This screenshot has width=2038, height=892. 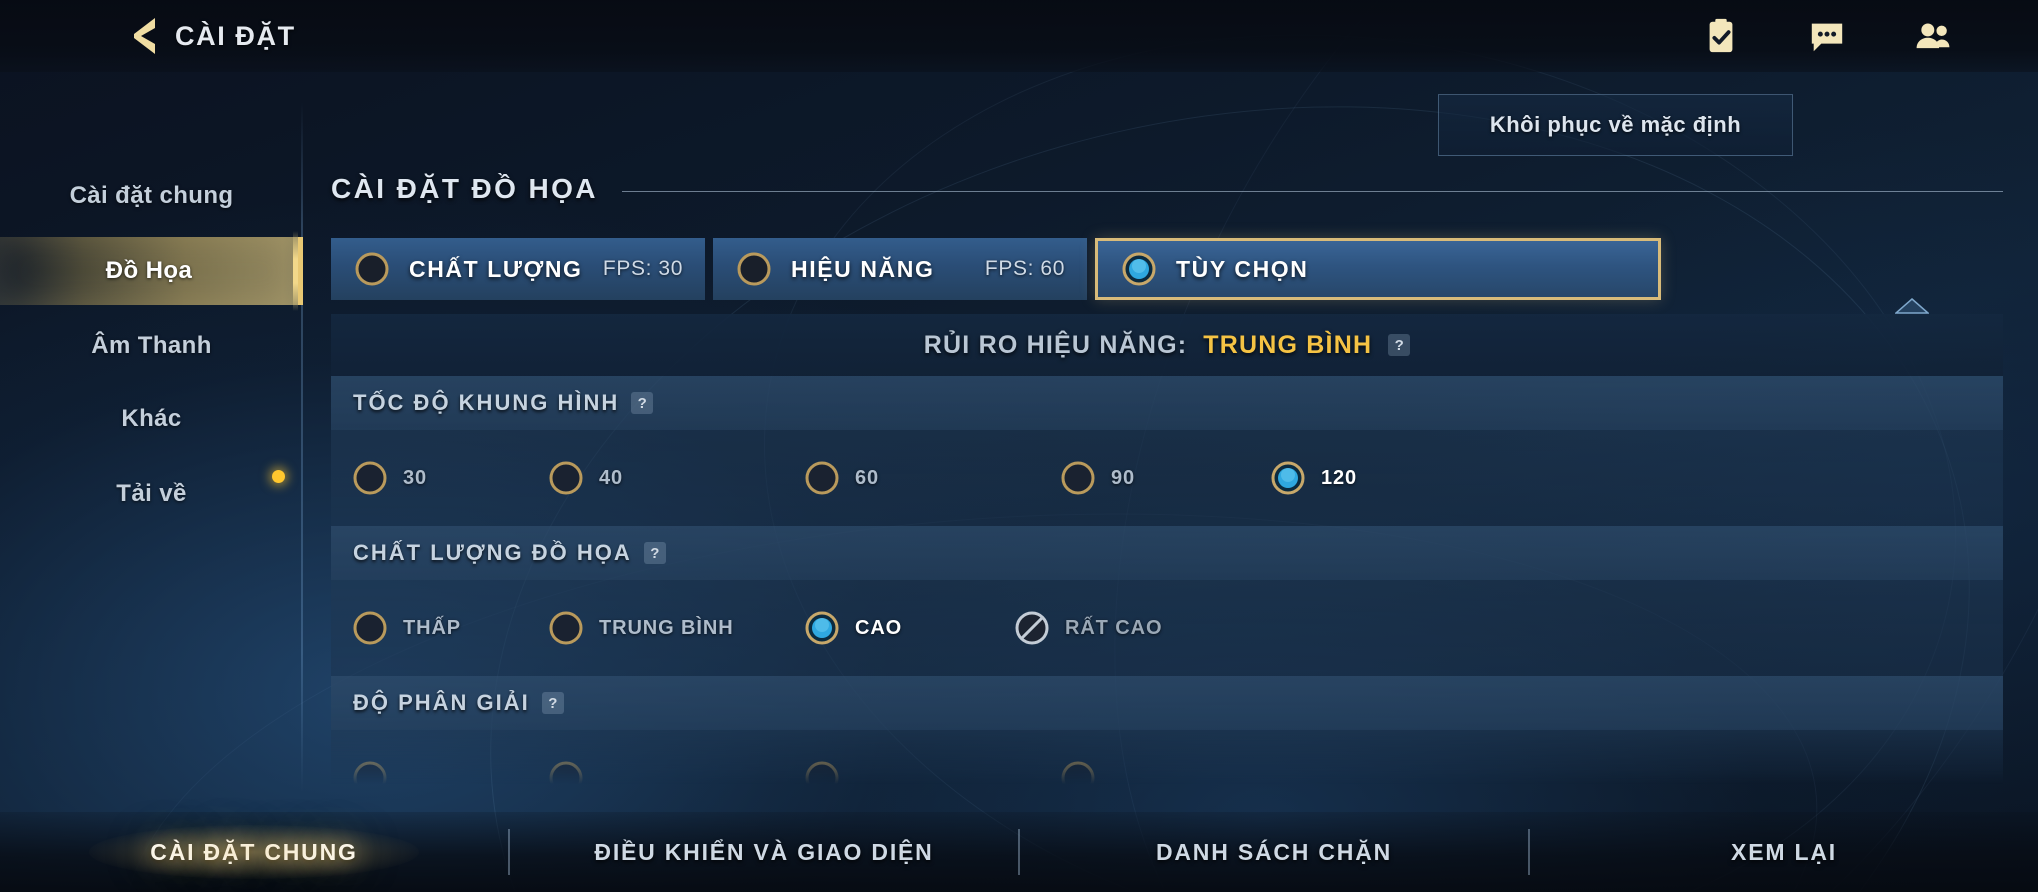 I want to click on option-label: 30, so click(x=415, y=477).